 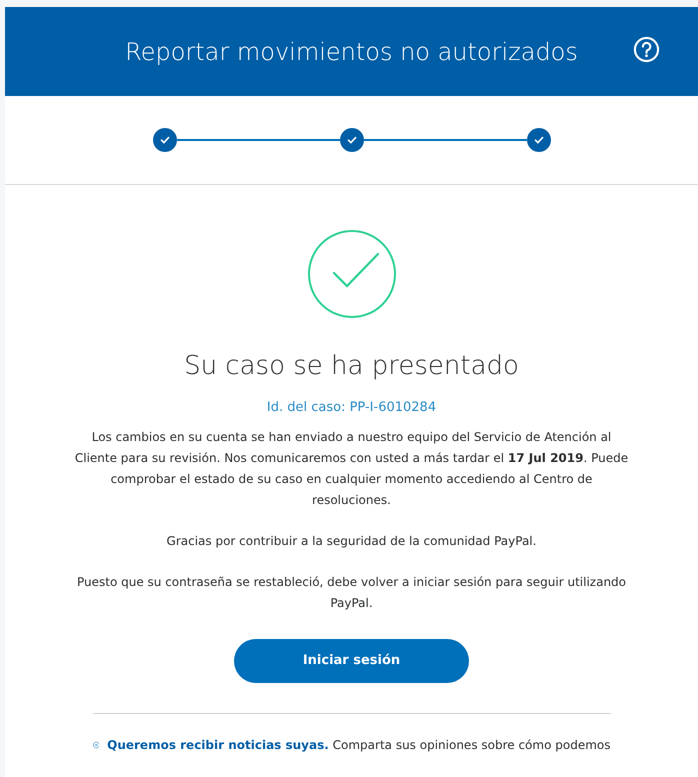 What do you see at coordinates (351, 274) in the screenshot?
I see `success-check-icon` at bounding box center [351, 274].